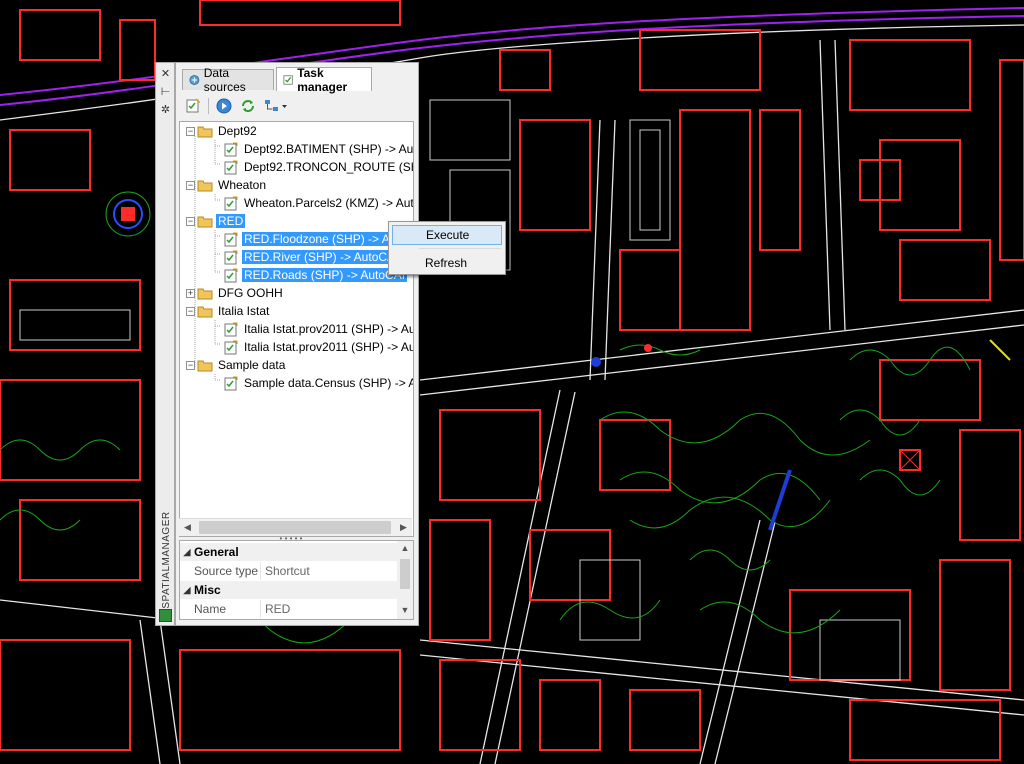  I want to click on options-dropdown-button, so click(276, 106).